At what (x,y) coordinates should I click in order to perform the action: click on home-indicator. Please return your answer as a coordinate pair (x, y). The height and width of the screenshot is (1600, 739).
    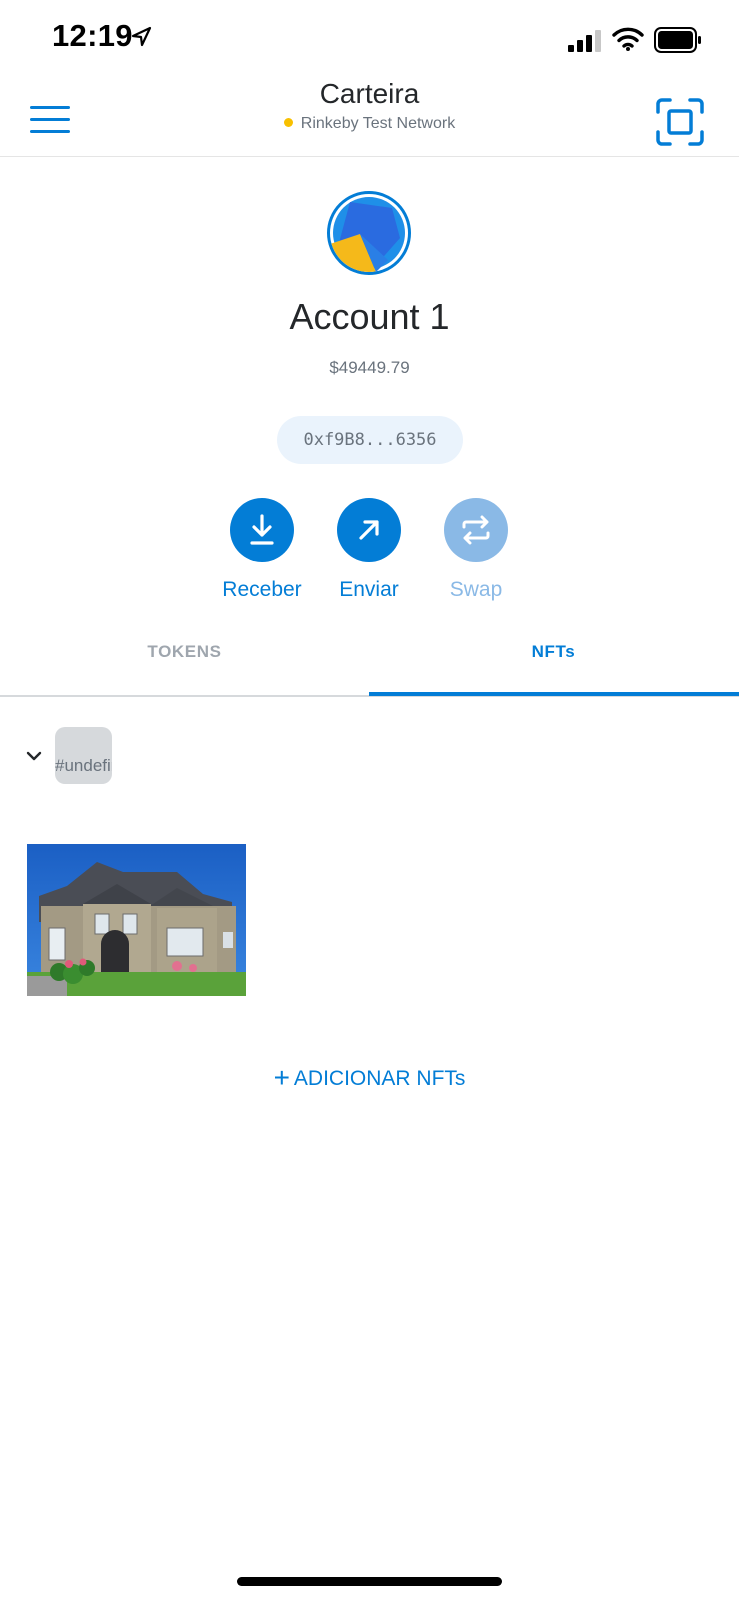
    Looking at the image, I should click on (369, 1581).